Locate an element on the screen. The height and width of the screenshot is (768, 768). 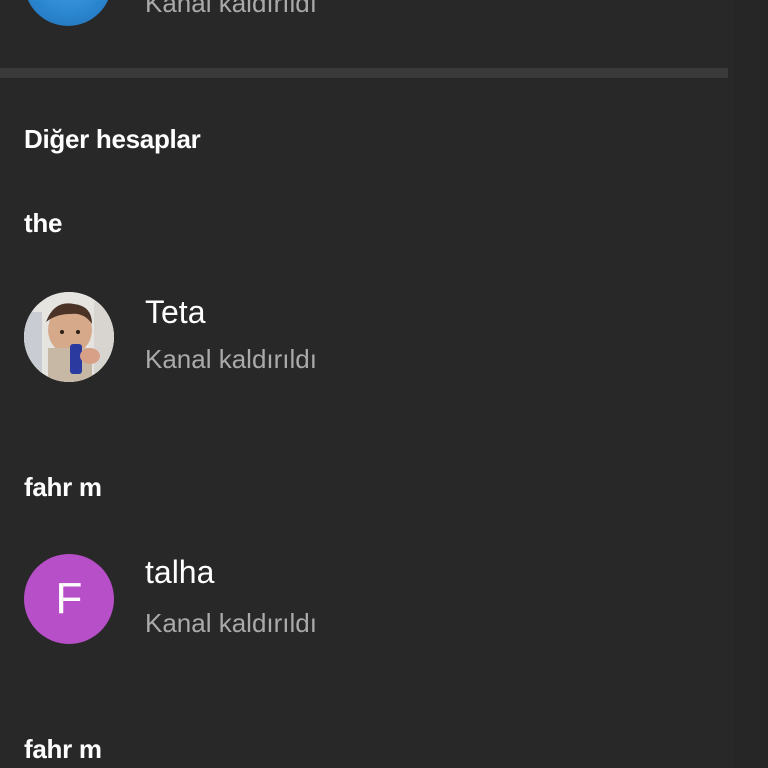
avatar-photo is located at coordinates (69, 337).